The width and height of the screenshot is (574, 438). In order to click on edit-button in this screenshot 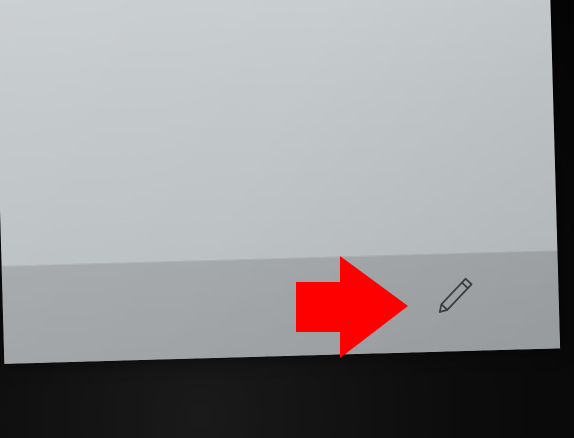, I will do `click(454, 296)`.